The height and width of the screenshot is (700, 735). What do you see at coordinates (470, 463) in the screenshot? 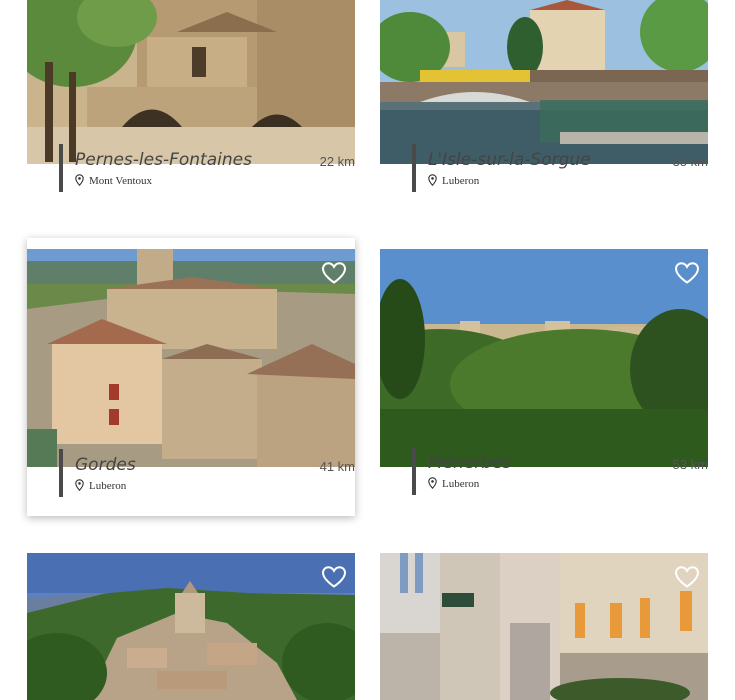
I see `destination-name: Ménerbes` at bounding box center [470, 463].